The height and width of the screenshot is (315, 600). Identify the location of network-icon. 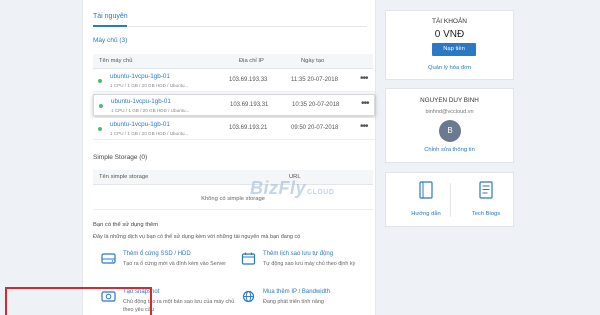
(248, 296).